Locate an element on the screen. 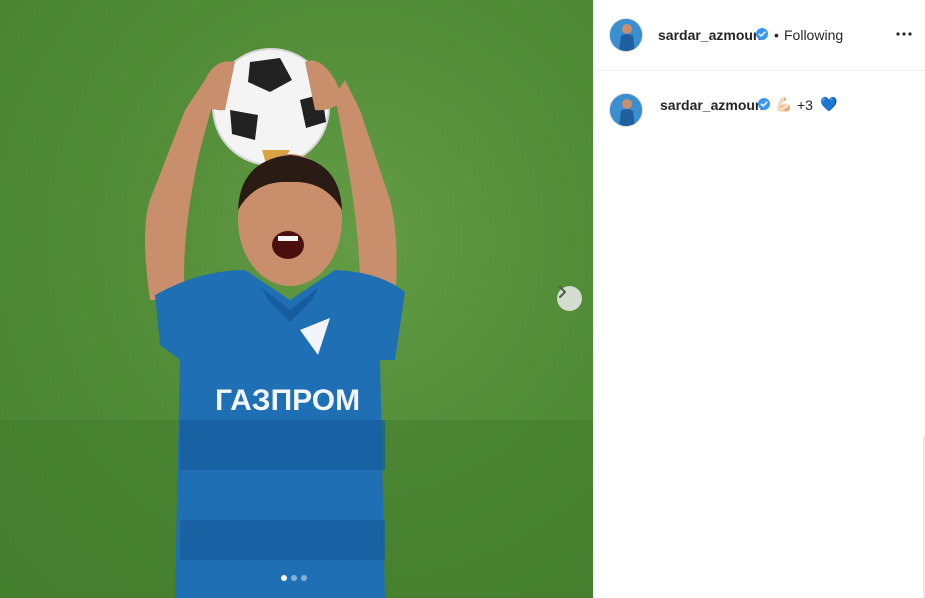  post-header: sardar_azmoun • Following is located at coordinates (759, 35).